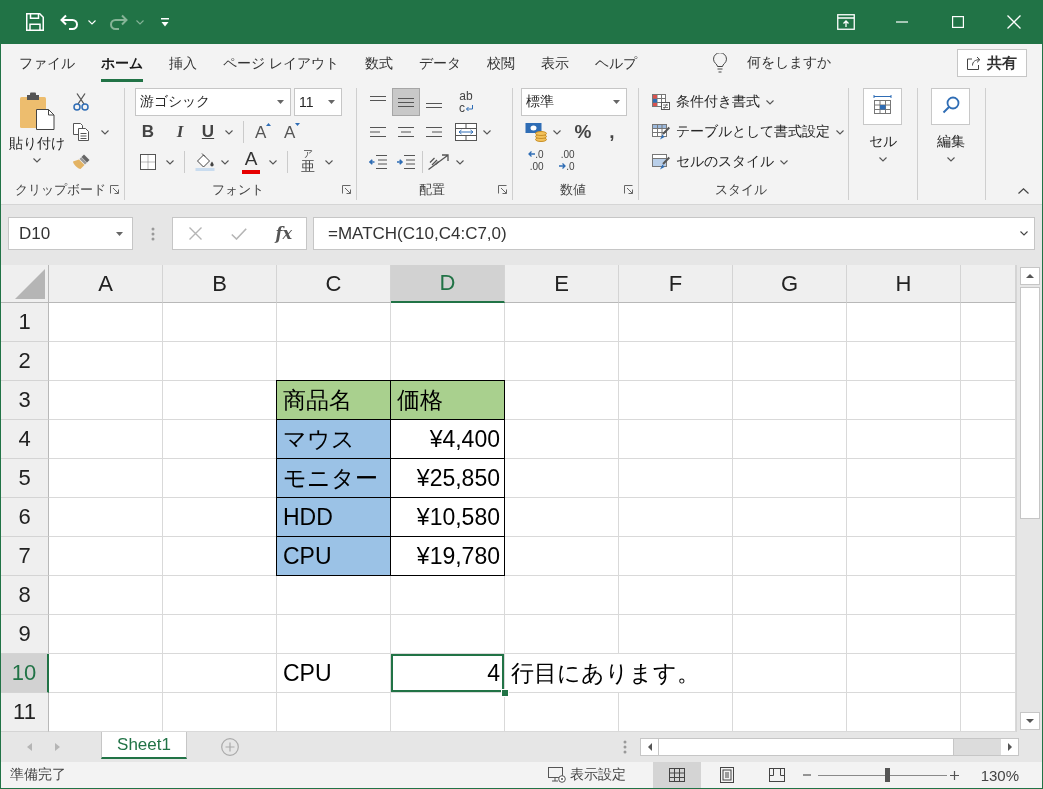  What do you see at coordinates (81, 132) in the screenshot?
I see `copy-icon` at bounding box center [81, 132].